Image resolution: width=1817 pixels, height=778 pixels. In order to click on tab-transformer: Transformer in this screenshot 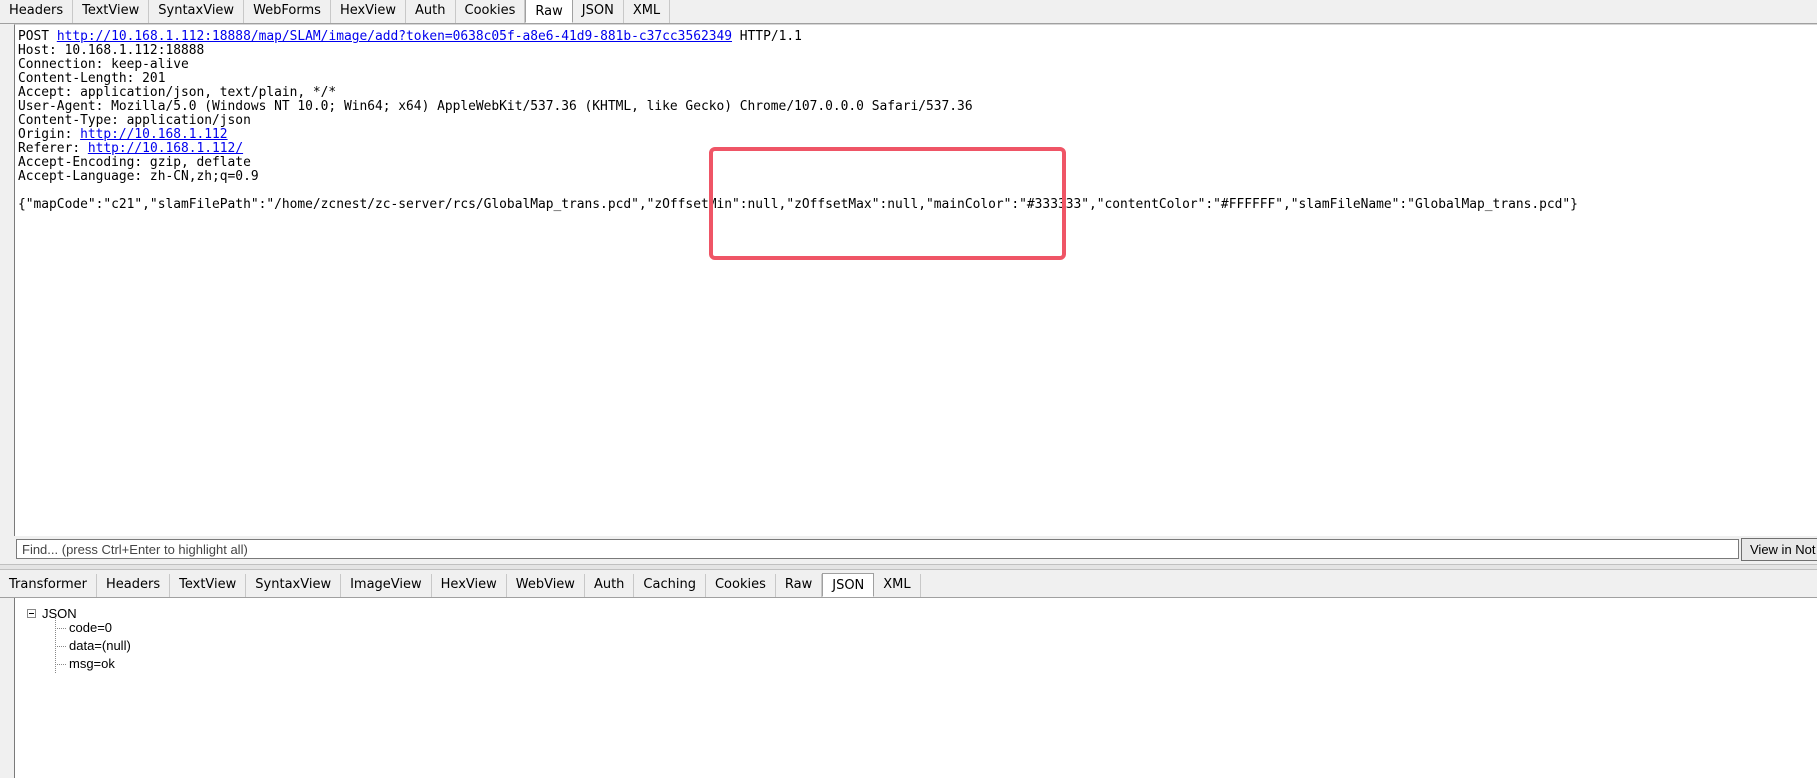, I will do `click(49, 585)`.